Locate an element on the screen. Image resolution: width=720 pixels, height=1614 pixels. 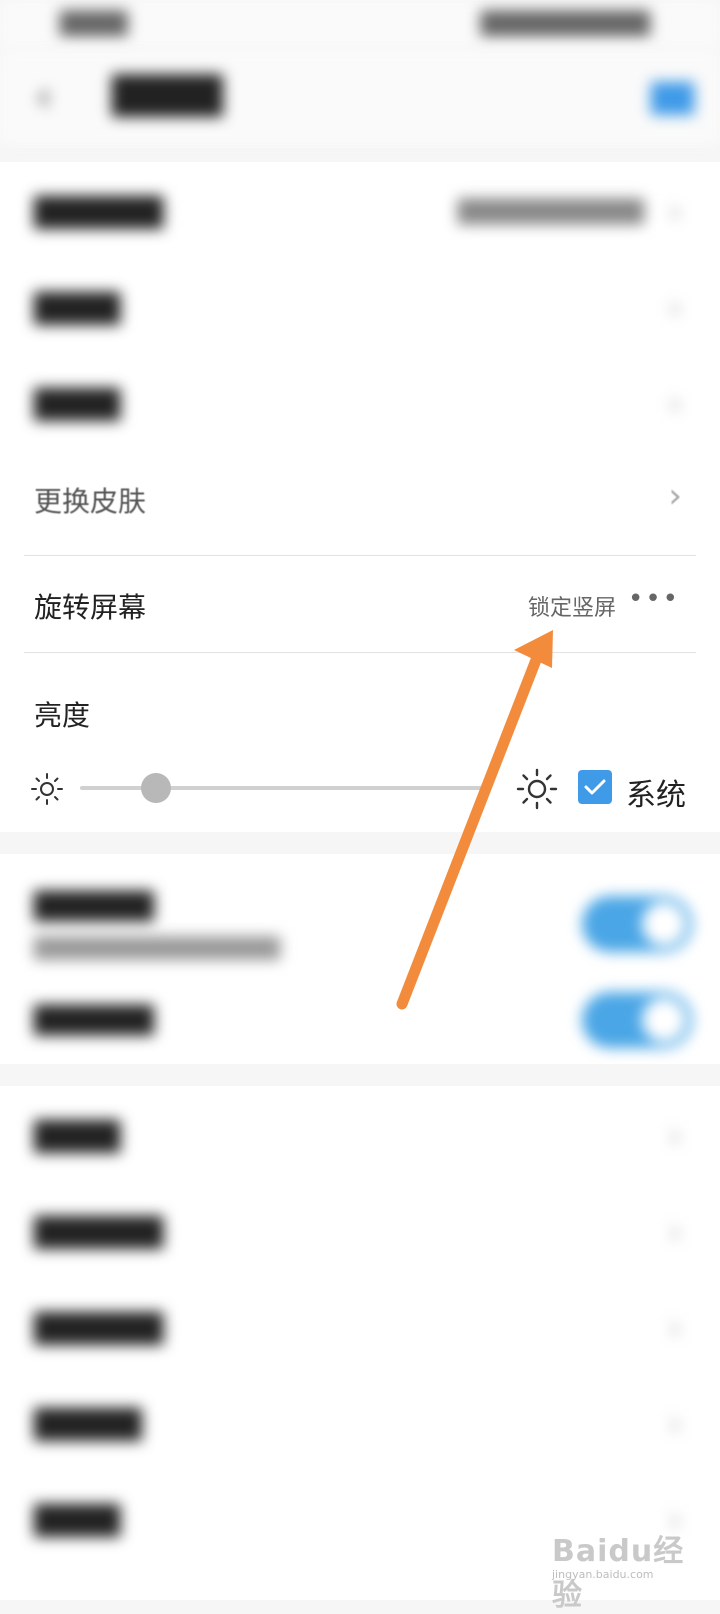
baidu-watermark: Baidu经验 jingyan.baidu.com is located at coordinates (627, 1567).